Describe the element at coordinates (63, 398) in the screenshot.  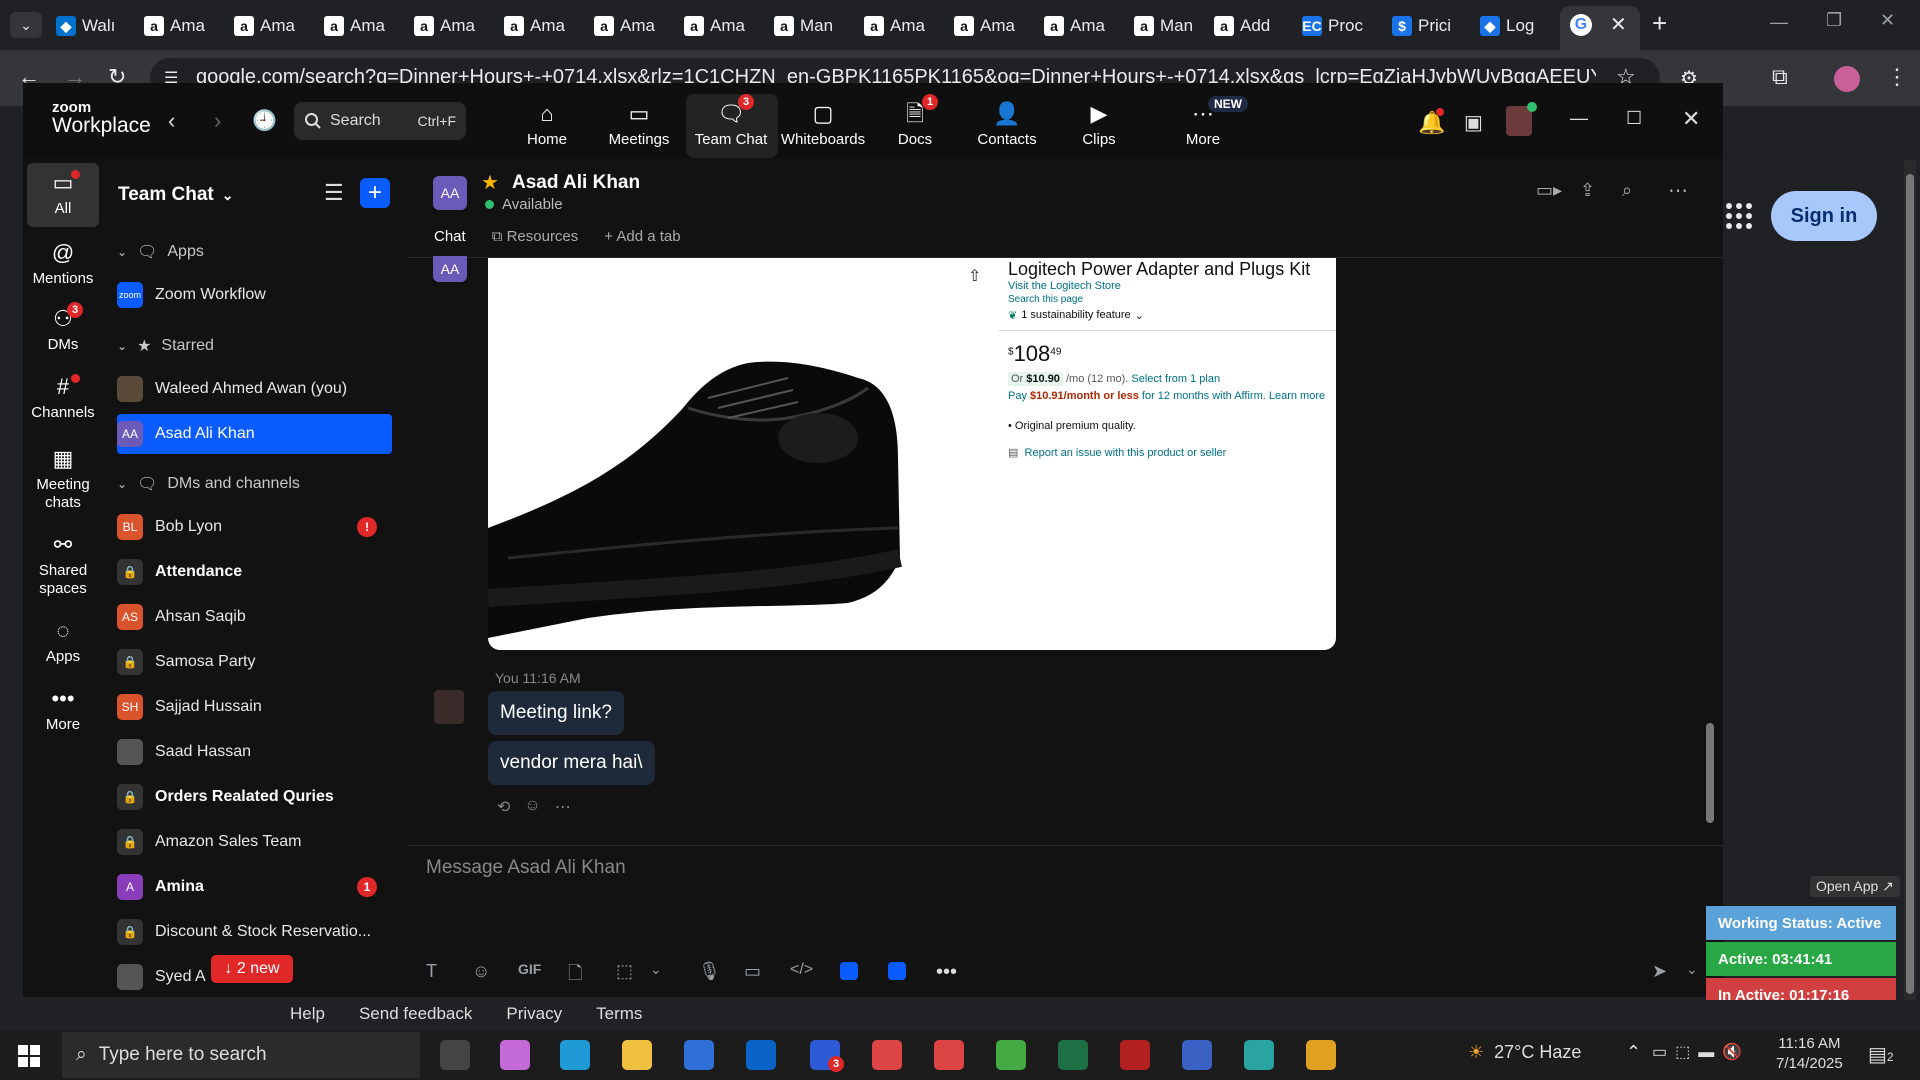
I see `rail-channels: # Channels` at that location.